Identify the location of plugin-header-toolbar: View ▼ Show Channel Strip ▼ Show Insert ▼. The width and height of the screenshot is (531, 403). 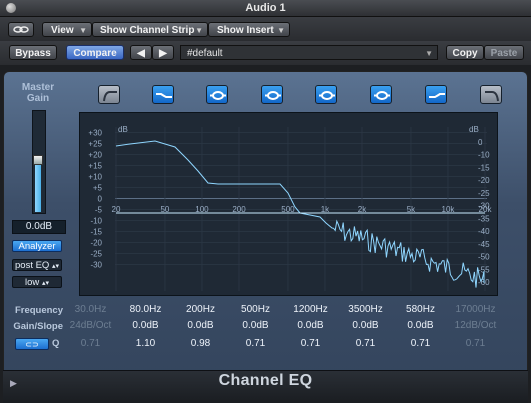
(265, 29).